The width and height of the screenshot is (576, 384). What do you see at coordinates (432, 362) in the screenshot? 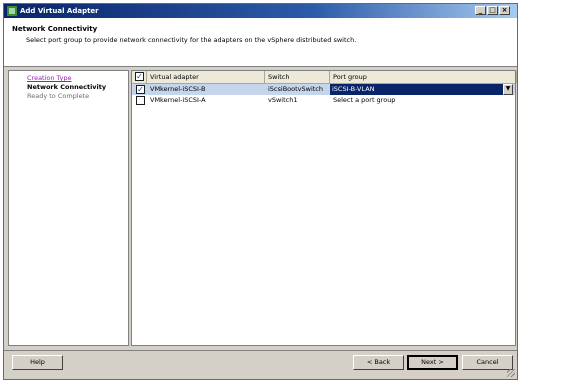
I see `next-button: Next >` at bounding box center [432, 362].